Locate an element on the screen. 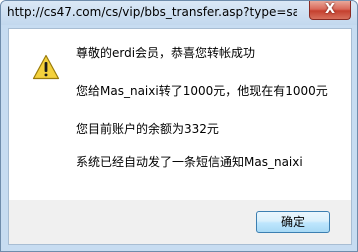 The image size is (358, 252). warning-icon is located at coordinates (46, 67).